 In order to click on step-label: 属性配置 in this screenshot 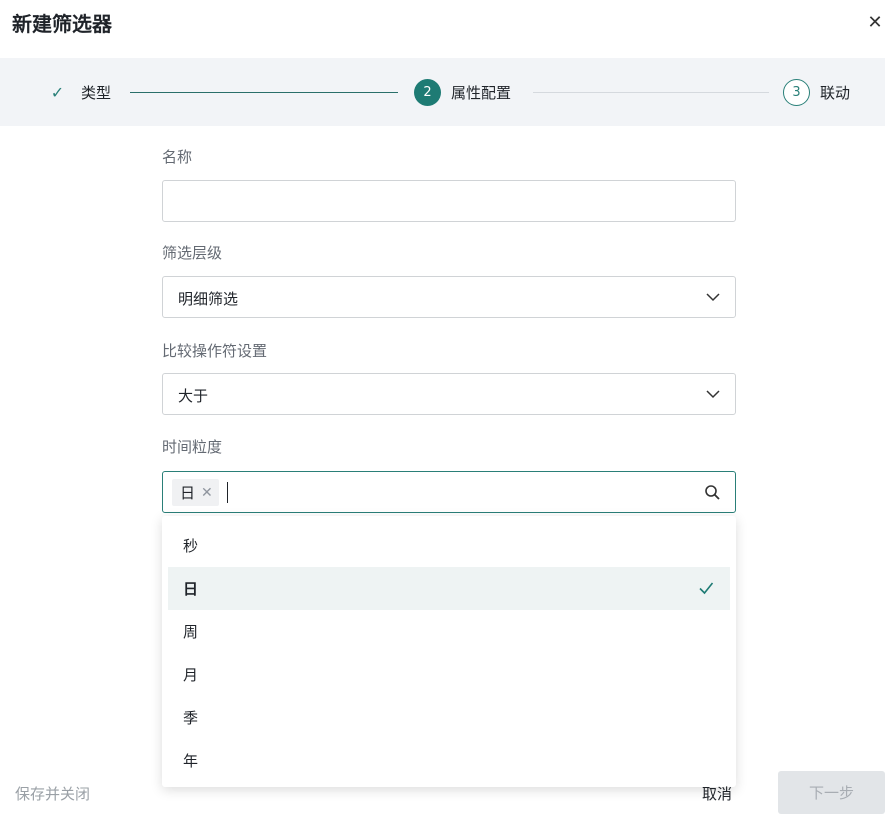, I will do `click(481, 92)`.